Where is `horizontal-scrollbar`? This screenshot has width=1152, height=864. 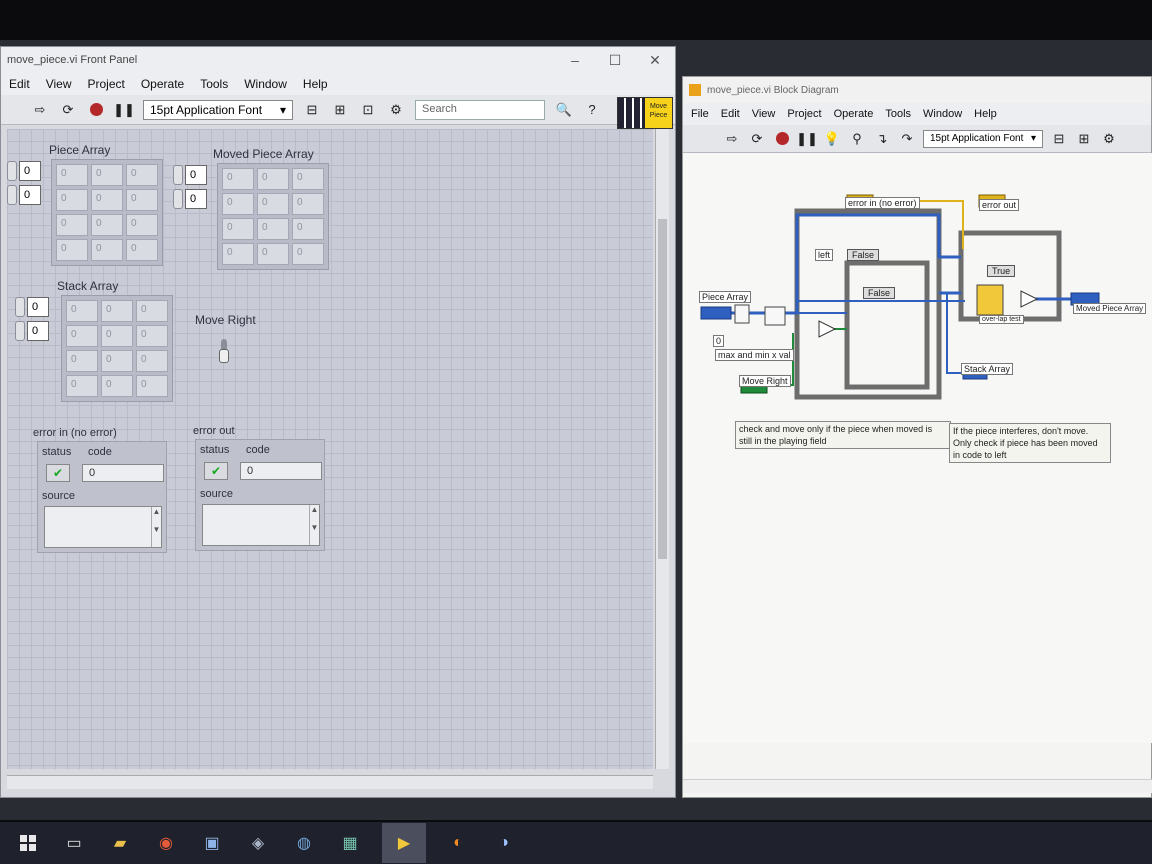 horizontal-scrollbar is located at coordinates (330, 782).